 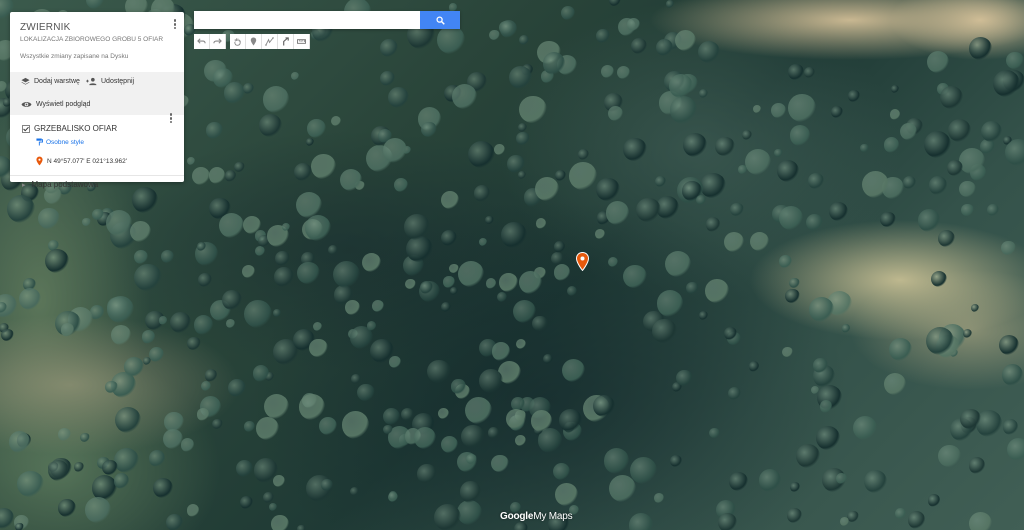 I want to click on logo-google: Google, so click(x=517, y=516).